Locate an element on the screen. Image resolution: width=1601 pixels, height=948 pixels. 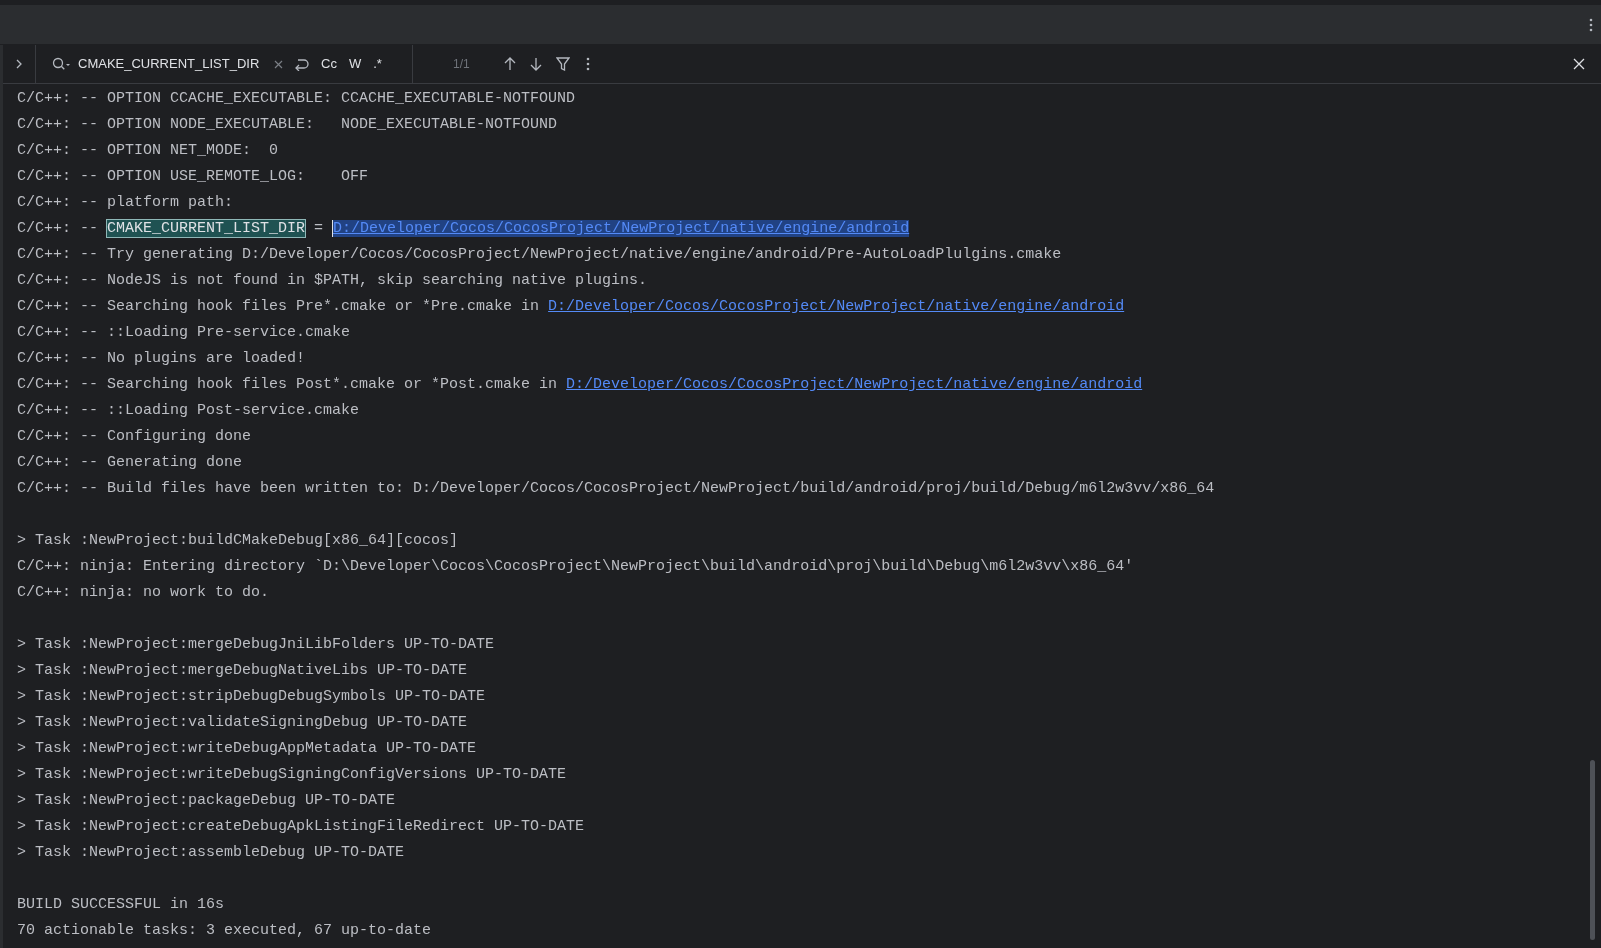
search-icon is located at coordinates (61, 64).